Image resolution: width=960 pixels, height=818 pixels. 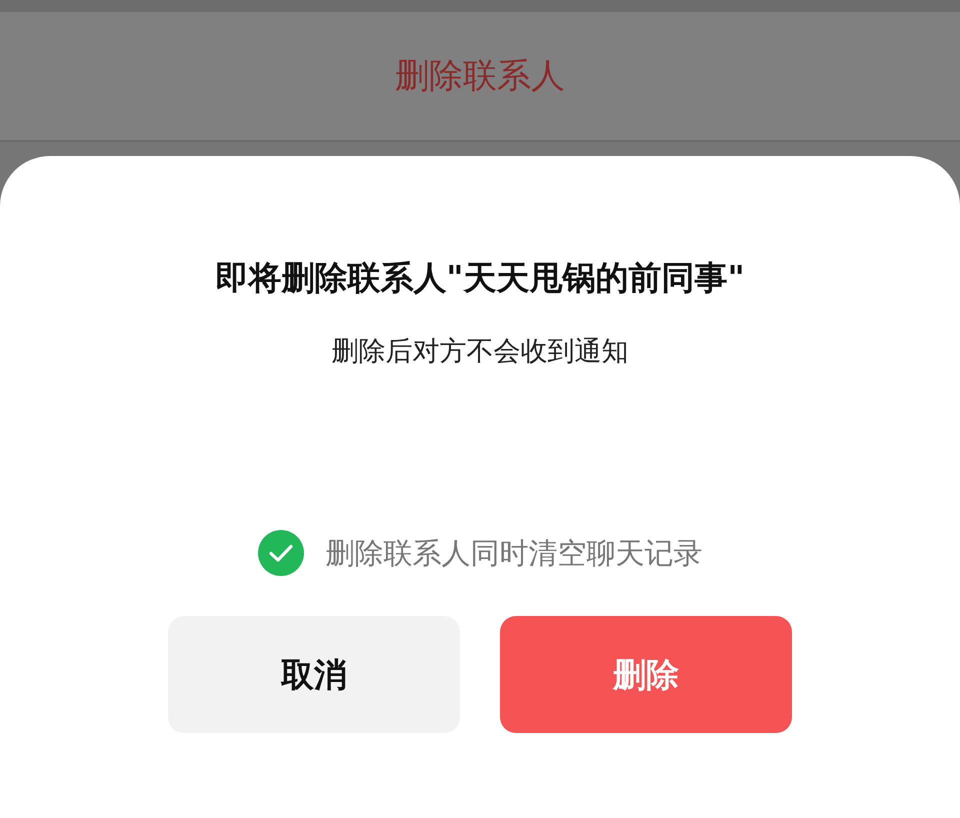 I want to click on cancel-button: 取消, so click(x=314, y=674).